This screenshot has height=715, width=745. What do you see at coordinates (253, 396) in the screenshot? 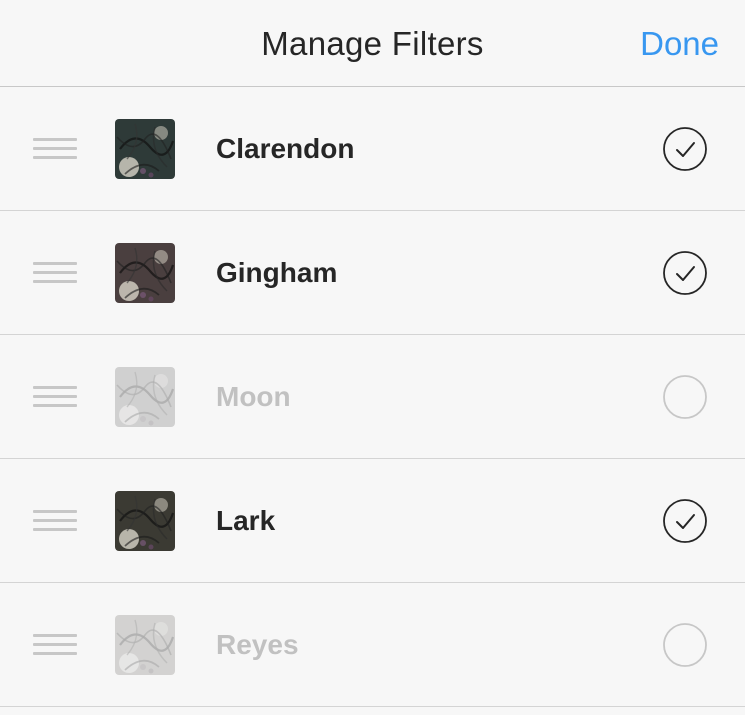
I see `filter-name: Moon` at bounding box center [253, 396].